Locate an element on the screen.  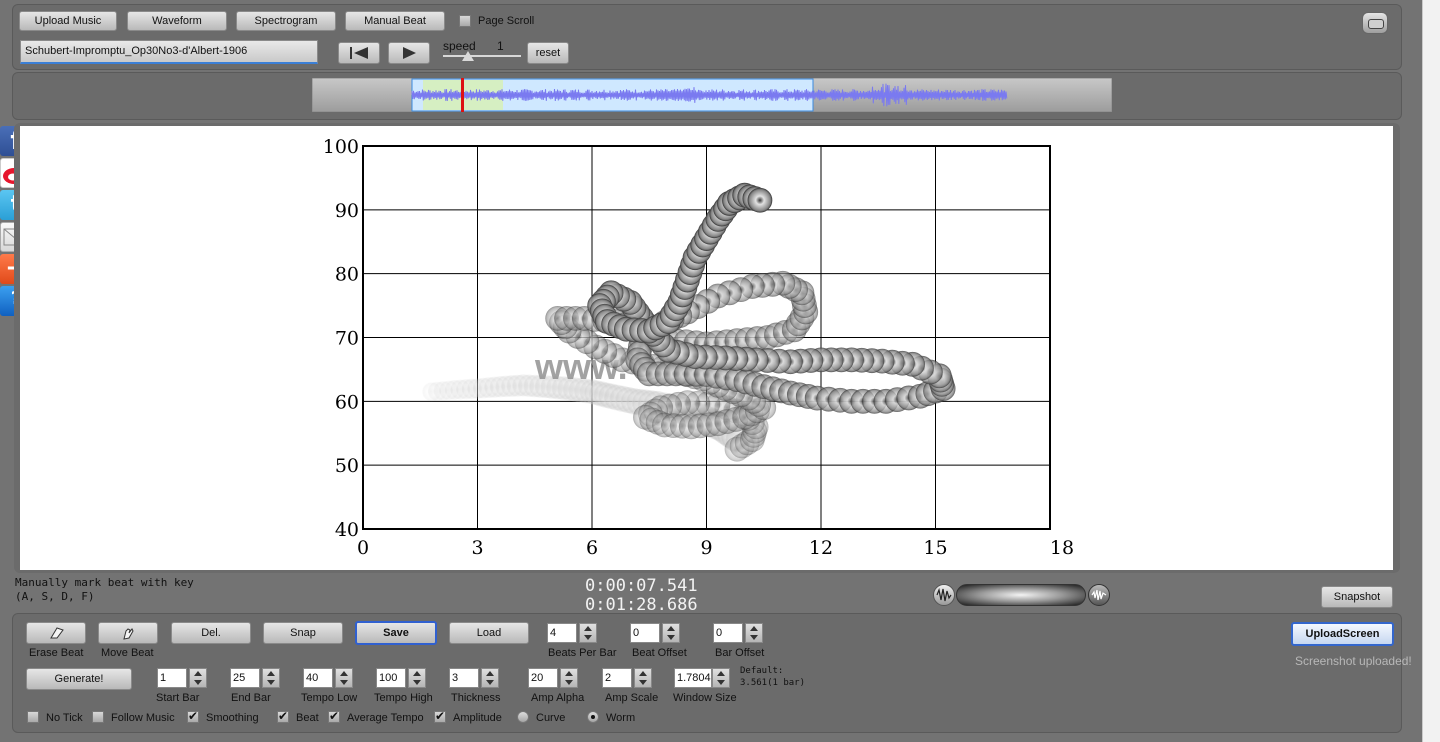
speed-value: 1 is located at coordinates (500, 46).